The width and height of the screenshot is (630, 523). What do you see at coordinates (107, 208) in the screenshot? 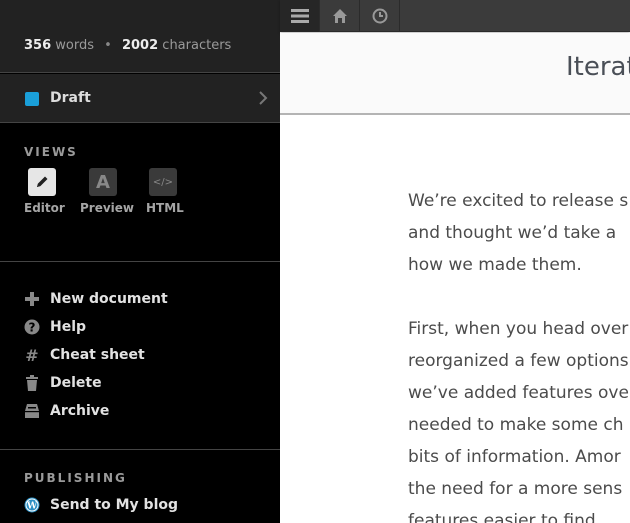
I see `view-preview-label: Preview` at bounding box center [107, 208].